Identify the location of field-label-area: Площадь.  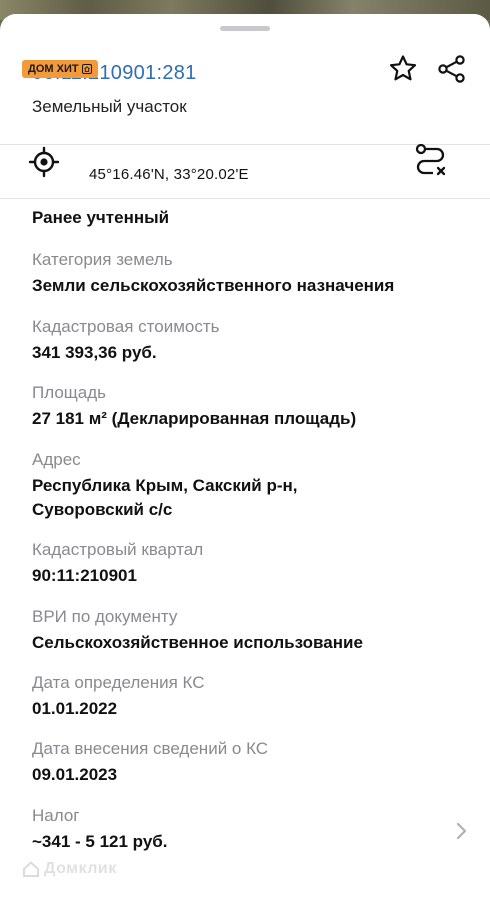
(69, 392).